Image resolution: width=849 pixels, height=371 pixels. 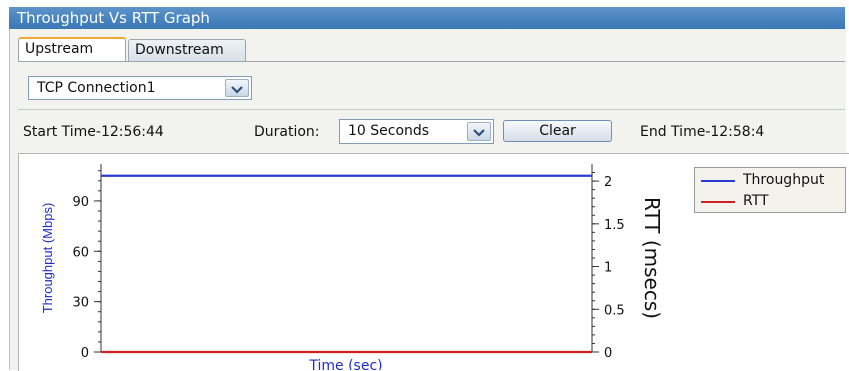 I want to click on y2-tick-label: 2, so click(x=608, y=182).